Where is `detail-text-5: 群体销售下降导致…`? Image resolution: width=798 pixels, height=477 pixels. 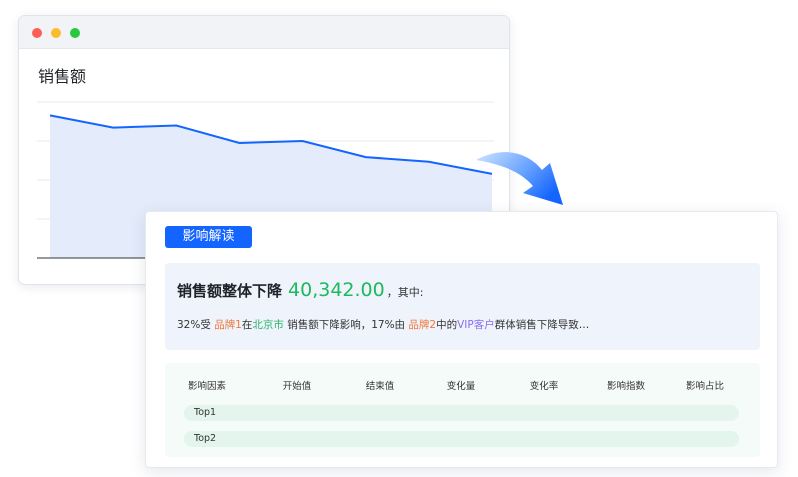 detail-text-5: 群体销售下降导致… is located at coordinates (542, 325).